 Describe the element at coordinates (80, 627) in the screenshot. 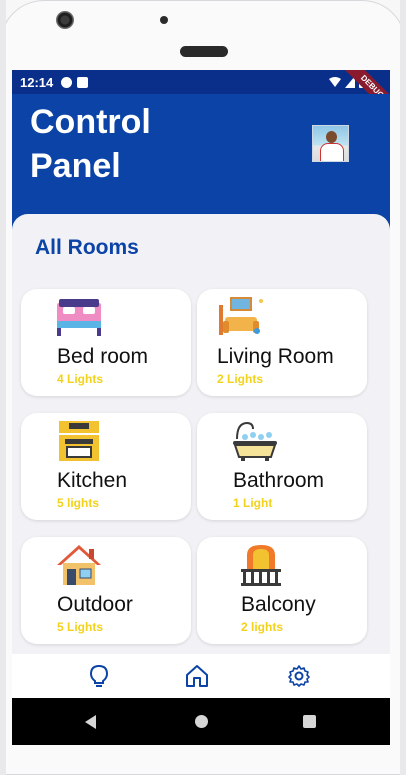

I see `room-light-count: 5 Lights` at that location.